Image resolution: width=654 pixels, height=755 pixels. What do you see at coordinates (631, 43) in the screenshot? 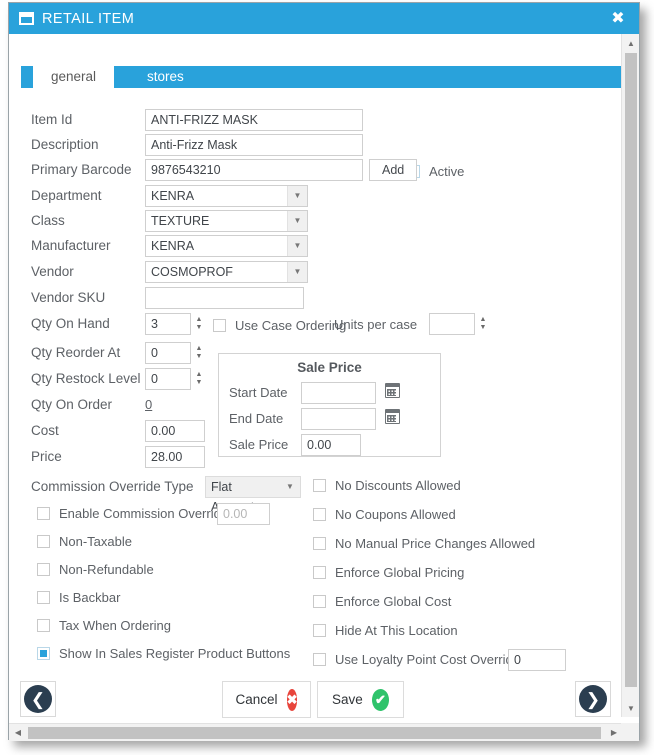
I see `scroll-up-icon: ▲` at bounding box center [631, 43].